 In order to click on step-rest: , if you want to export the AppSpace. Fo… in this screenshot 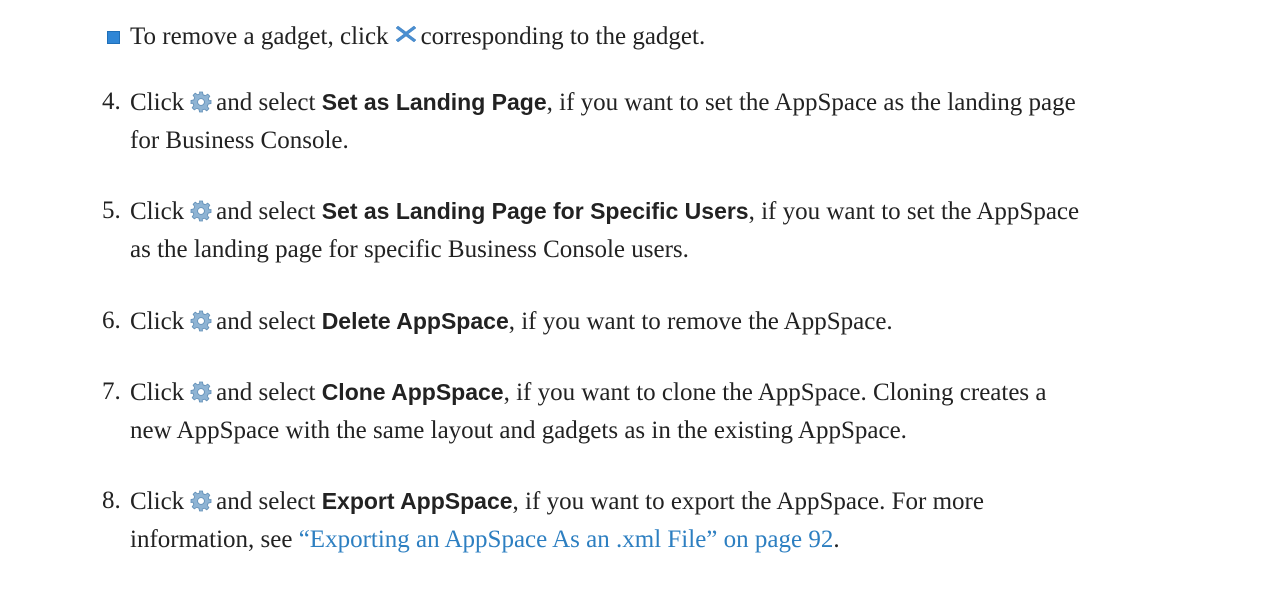, I will do `click(748, 501)`.